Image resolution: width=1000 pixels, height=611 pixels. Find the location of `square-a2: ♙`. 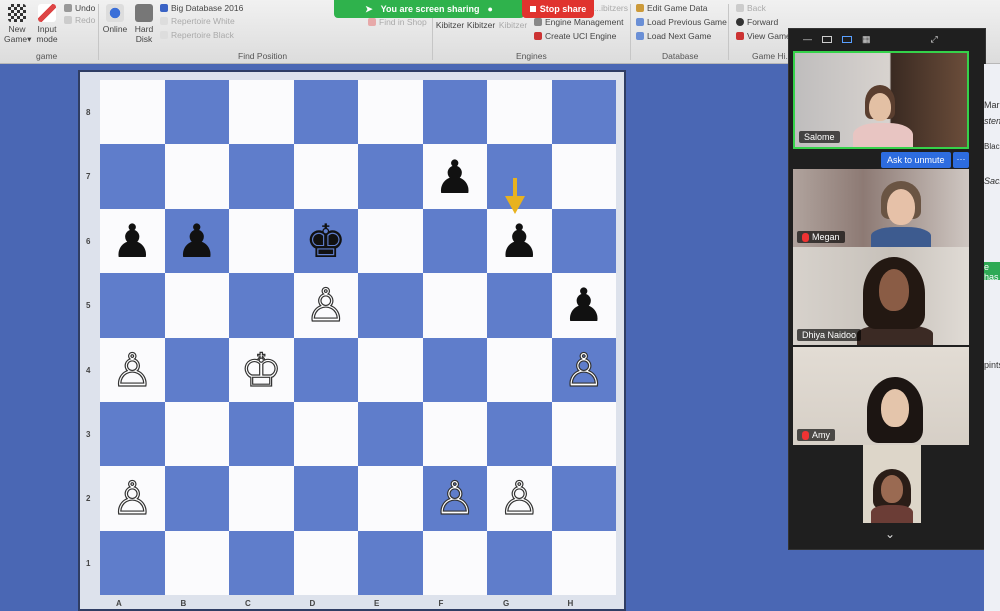

square-a2: ♙ is located at coordinates (132, 498).